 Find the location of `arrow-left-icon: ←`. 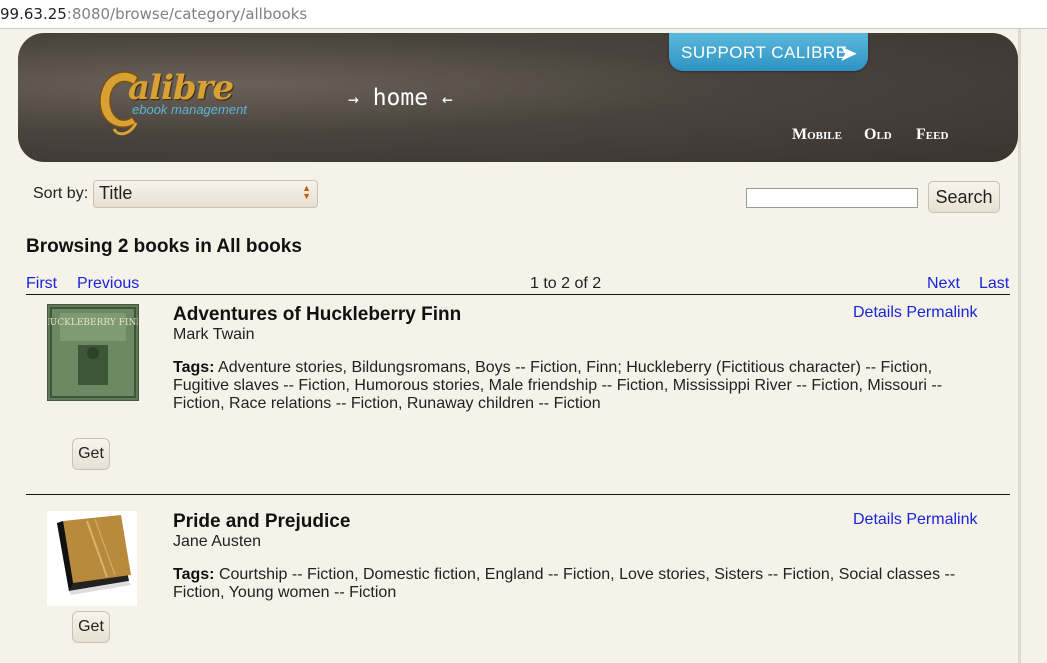

arrow-left-icon: ← is located at coordinates (447, 99).